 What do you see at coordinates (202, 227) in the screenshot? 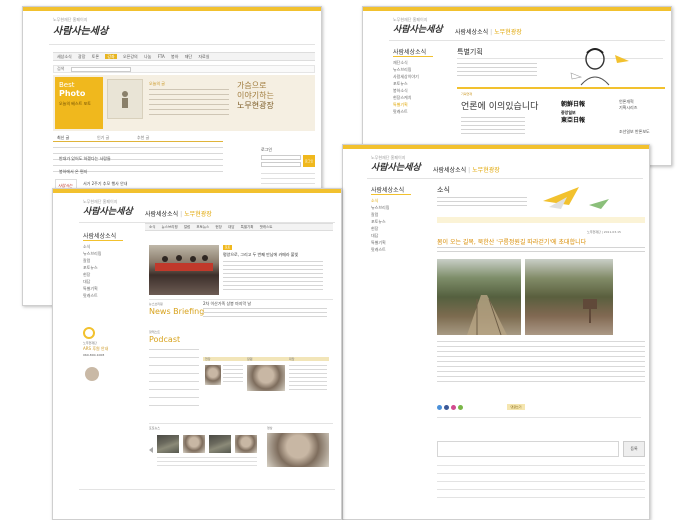
I see `submenu-item: 포토뉴스` at bounding box center [202, 227].